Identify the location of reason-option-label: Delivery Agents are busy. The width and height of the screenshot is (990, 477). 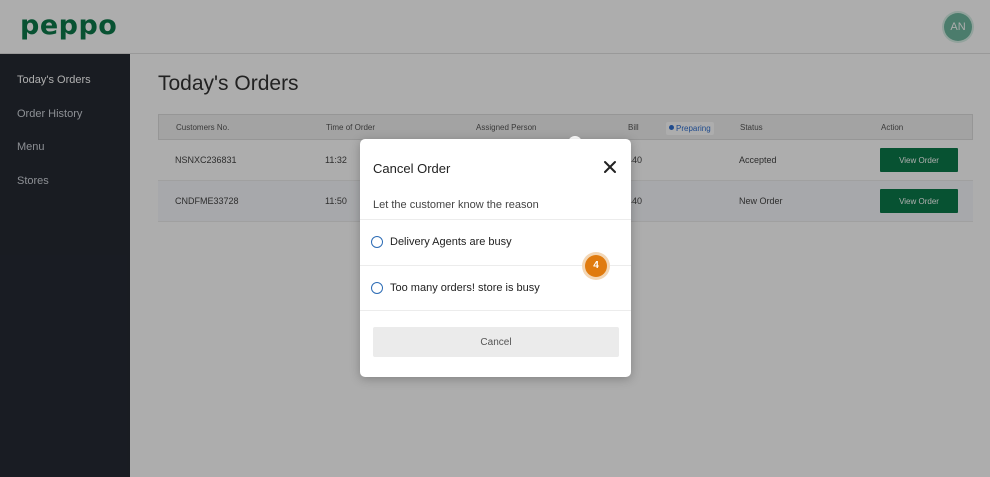
(451, 242).